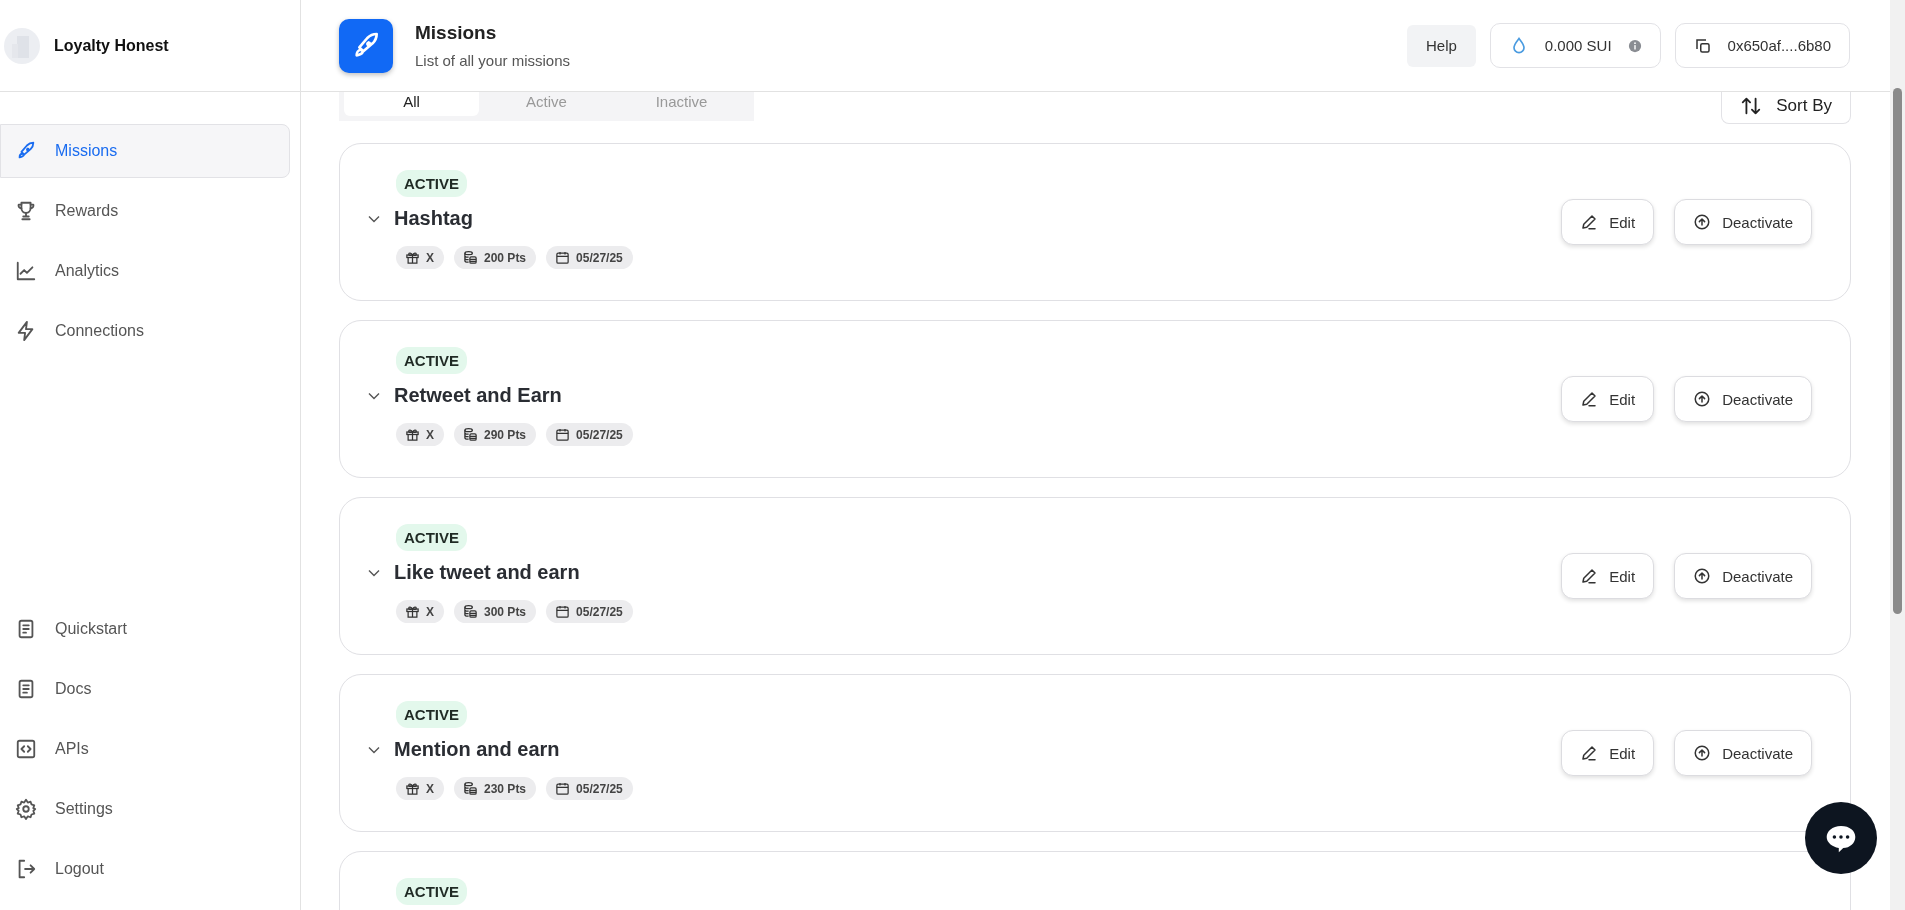 The height and width of the screenshot is (910, 1905). What do you see at coordinates (145, 331) in the screenshot?
I see `sidebar-item: Connections` at bounding box center [145, 331].